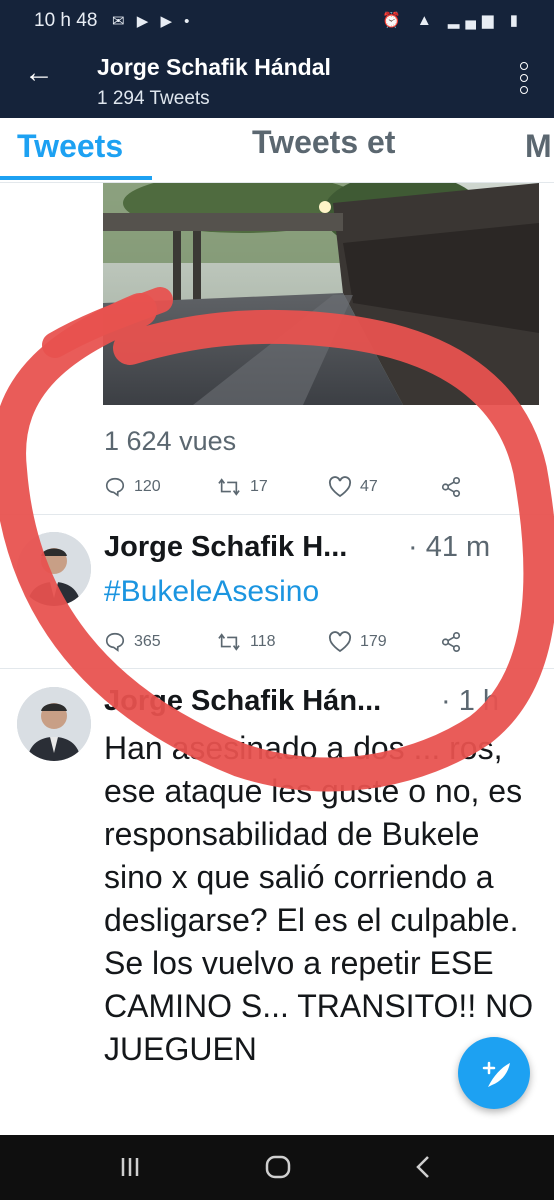 The width and height of the screenshot is (554, 1200). I want to click on profile-name: Jorge Schafik Hándal, so click(214, 67).